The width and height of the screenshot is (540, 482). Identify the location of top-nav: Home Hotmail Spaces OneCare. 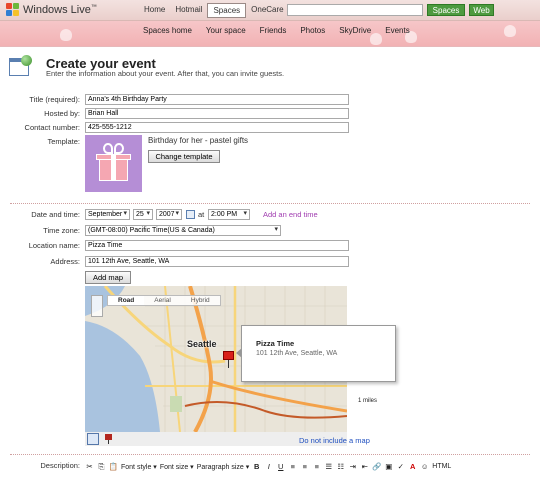
(214, 10).